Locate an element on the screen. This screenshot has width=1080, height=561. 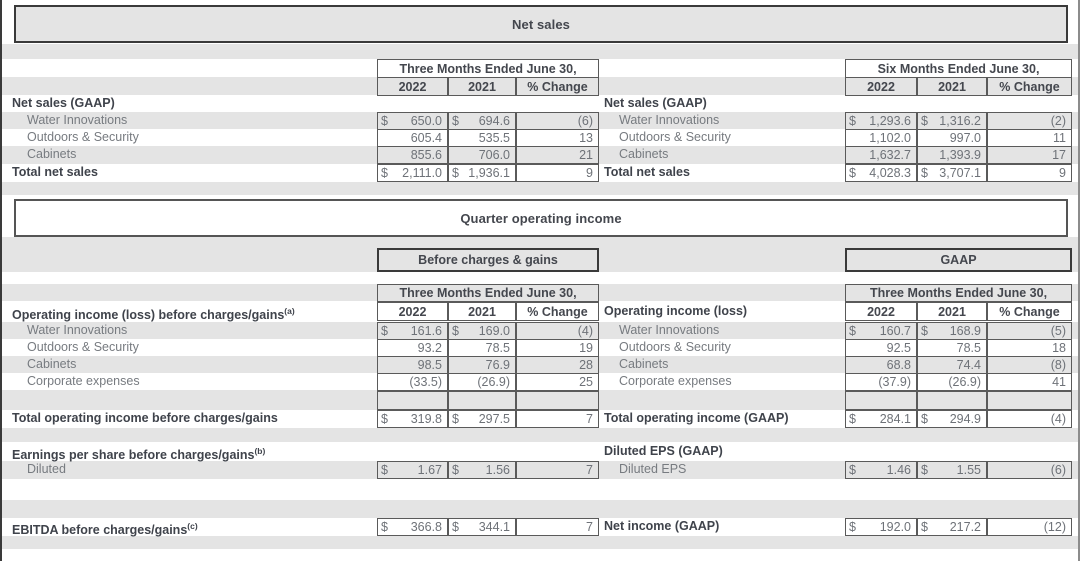
total-cell-2022: $ 319.8 is located at coordinates (412, 419).